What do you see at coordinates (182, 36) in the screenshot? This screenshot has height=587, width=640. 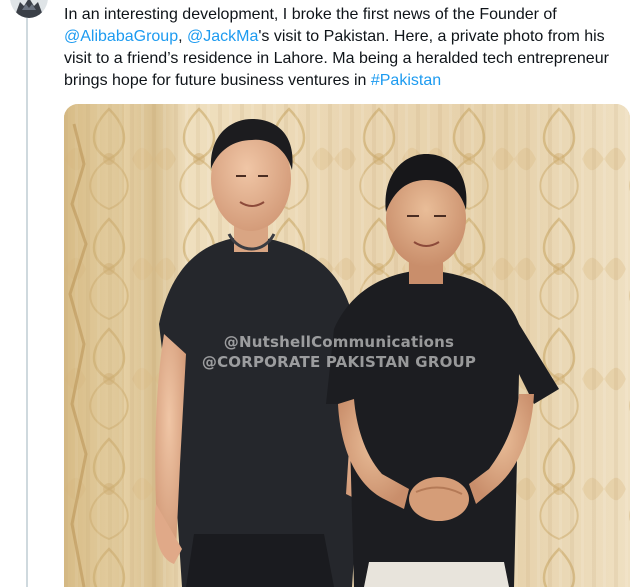 I see `tweet-text-part: ,` at bounding box center [182, 36].